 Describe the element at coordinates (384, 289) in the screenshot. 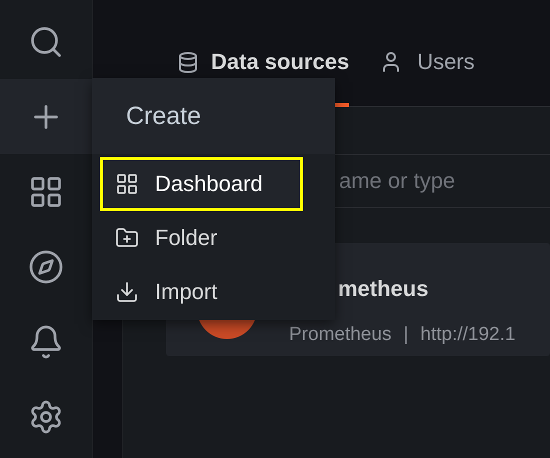

I see `datasource-name: metheus` at that location.